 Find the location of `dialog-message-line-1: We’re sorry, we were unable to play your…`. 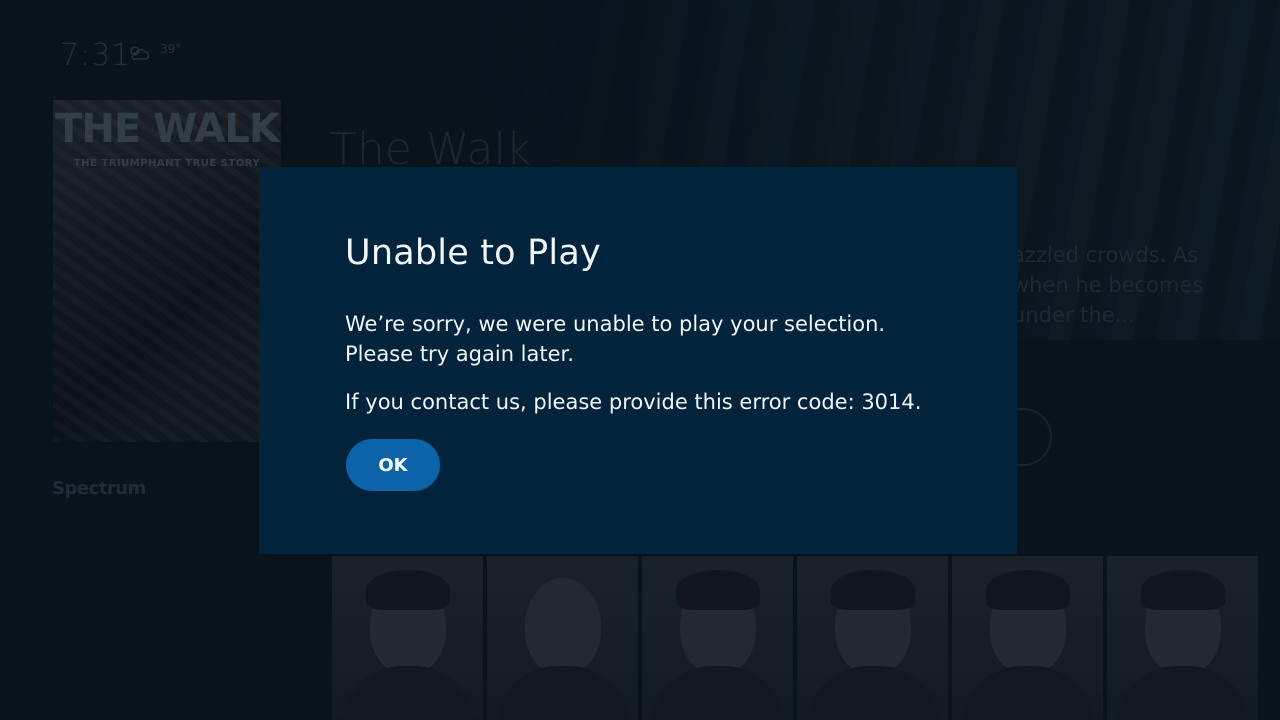

dialog-message-line-1: We’re sorry, we were unable to play your… is located at coordinates (615, 324).